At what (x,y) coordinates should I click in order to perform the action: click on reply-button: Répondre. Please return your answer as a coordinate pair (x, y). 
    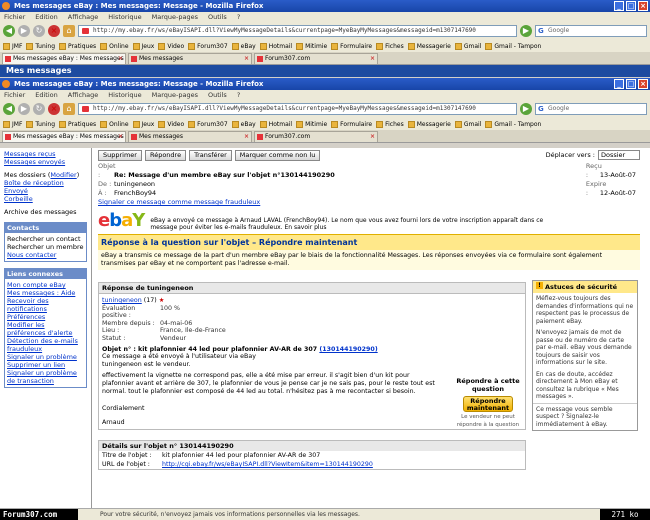
    Looking at the image, I should click on (165, 155).